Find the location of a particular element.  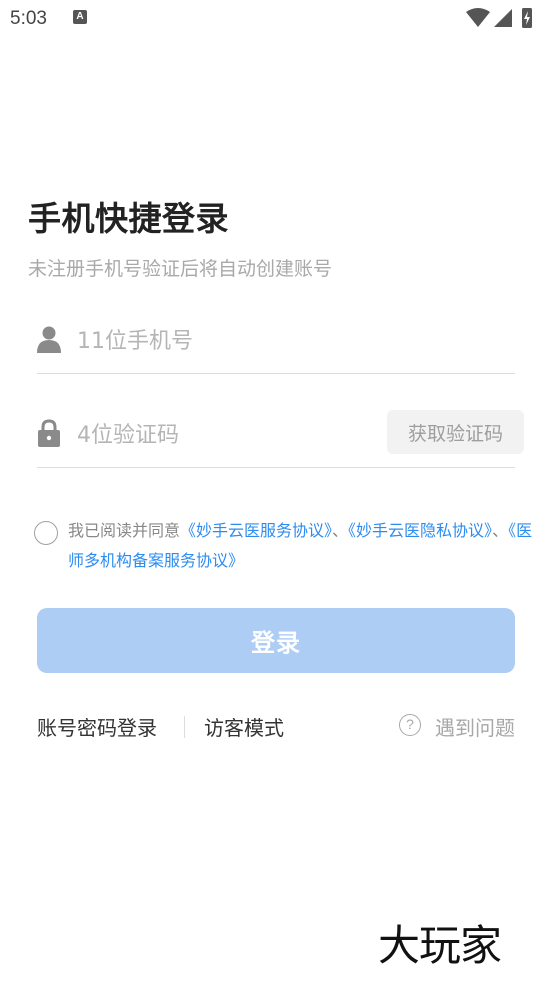

login-button: 登录 is located at coordinates (276, 640).